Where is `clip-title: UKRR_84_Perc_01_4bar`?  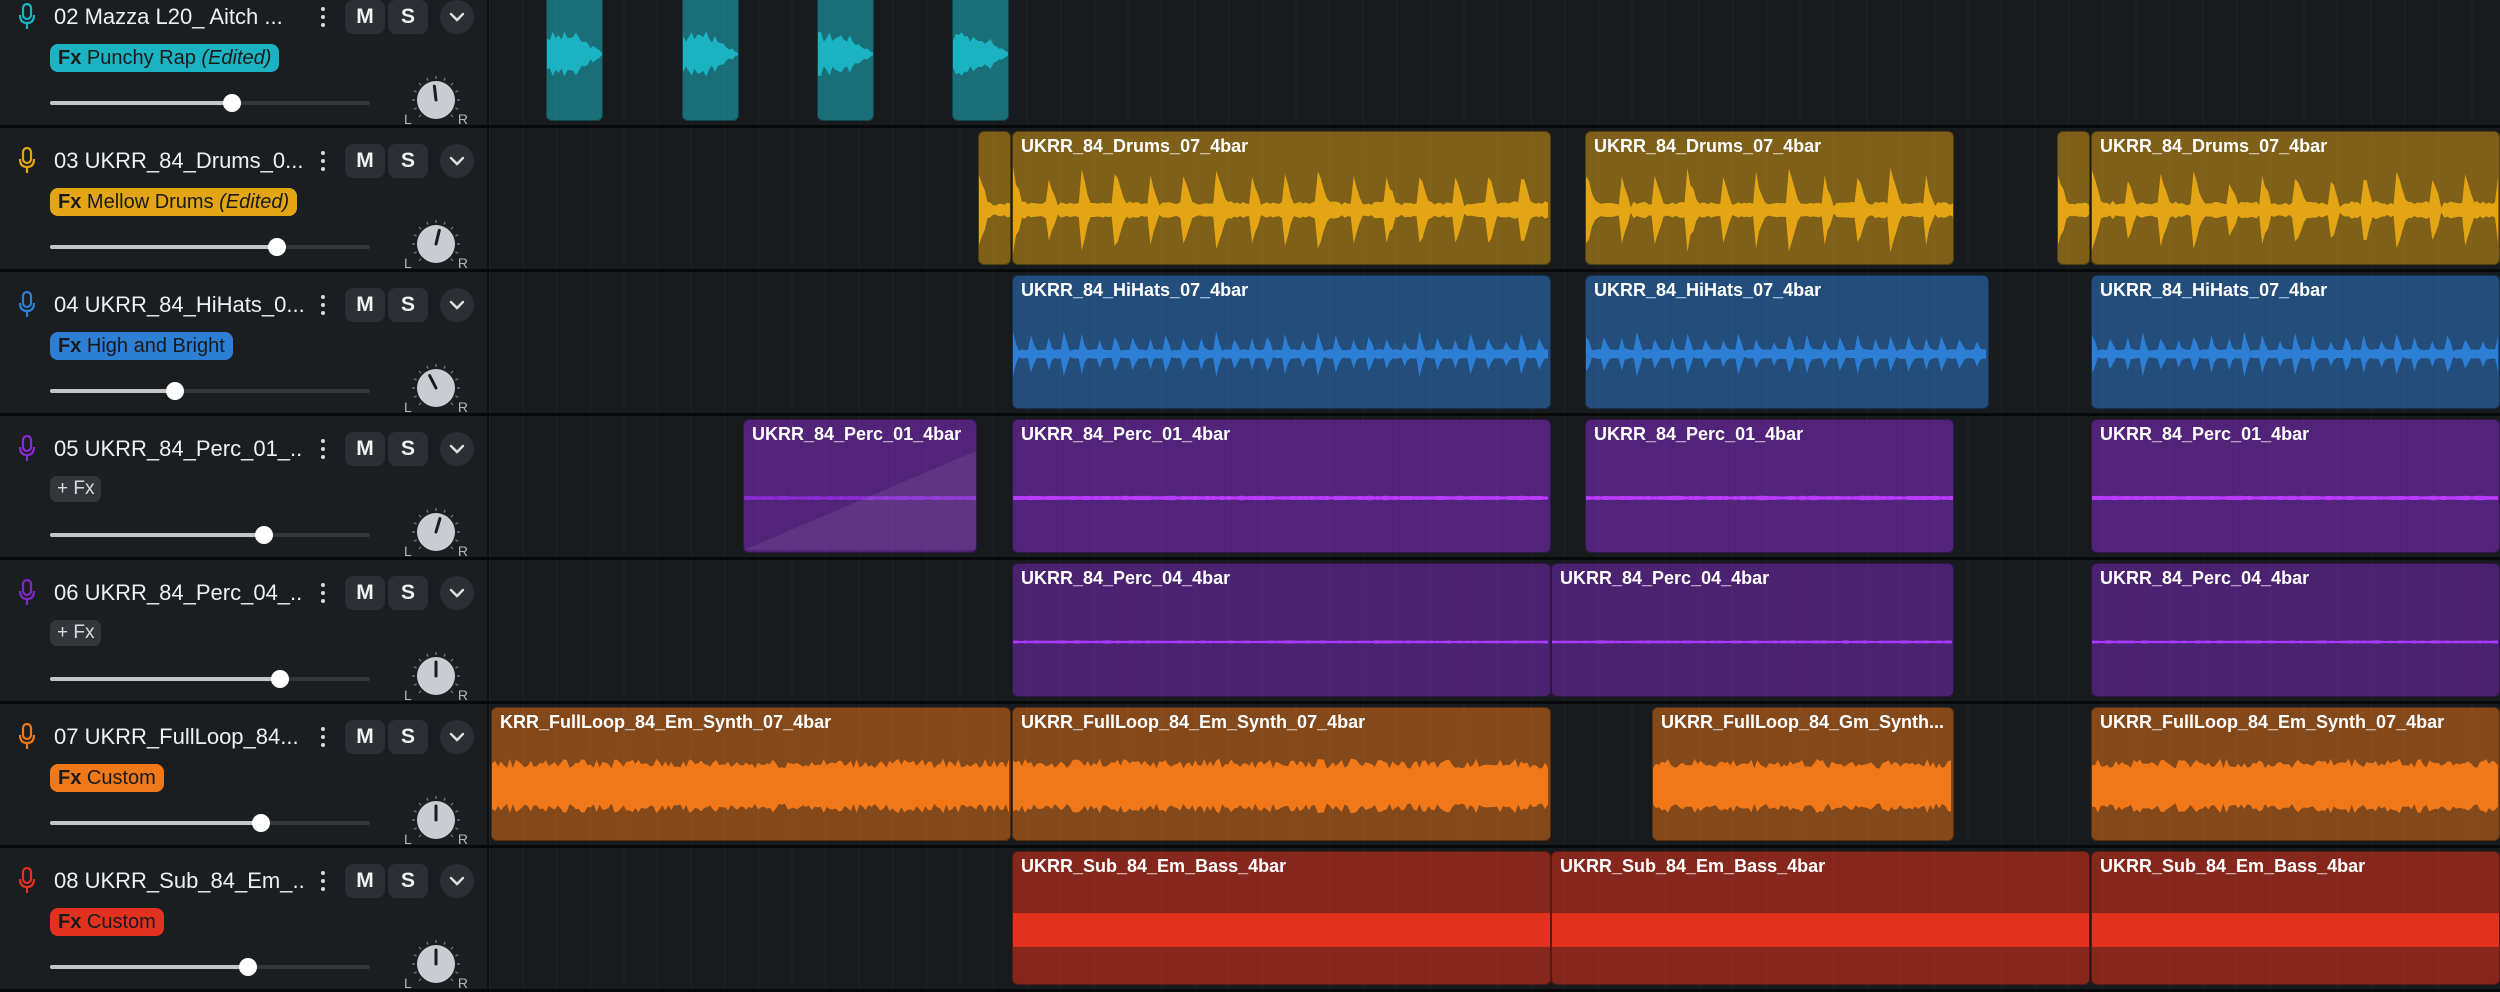 clip-title: UKRR_84_Perc_01_4bar is located at coordinates (857, 434).